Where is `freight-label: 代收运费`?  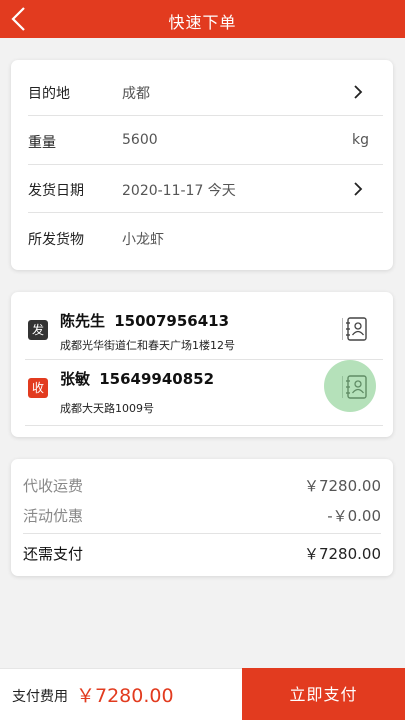
freight-label: 代收运费 is located at coordinates (53, 486).